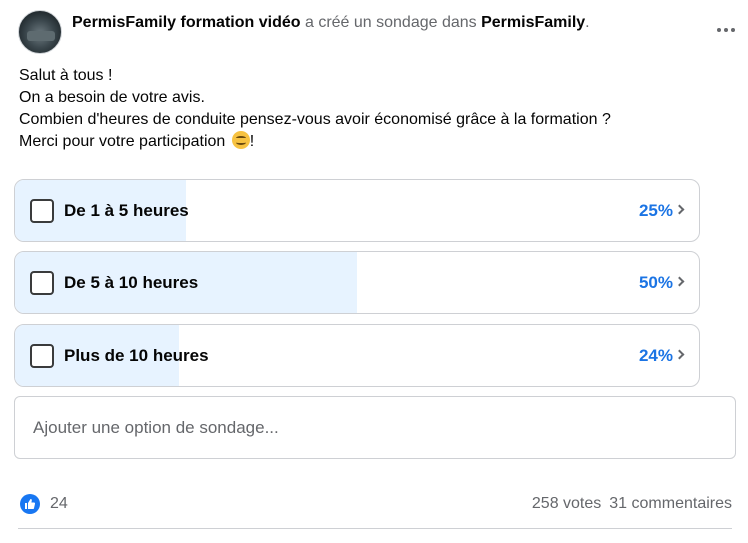 This screenshot has height=543, width=748. What do you see at coordinates (656, 211) in the screenshot?
I see `poll-option-percent: 25%` at bounding box center [656, 211].